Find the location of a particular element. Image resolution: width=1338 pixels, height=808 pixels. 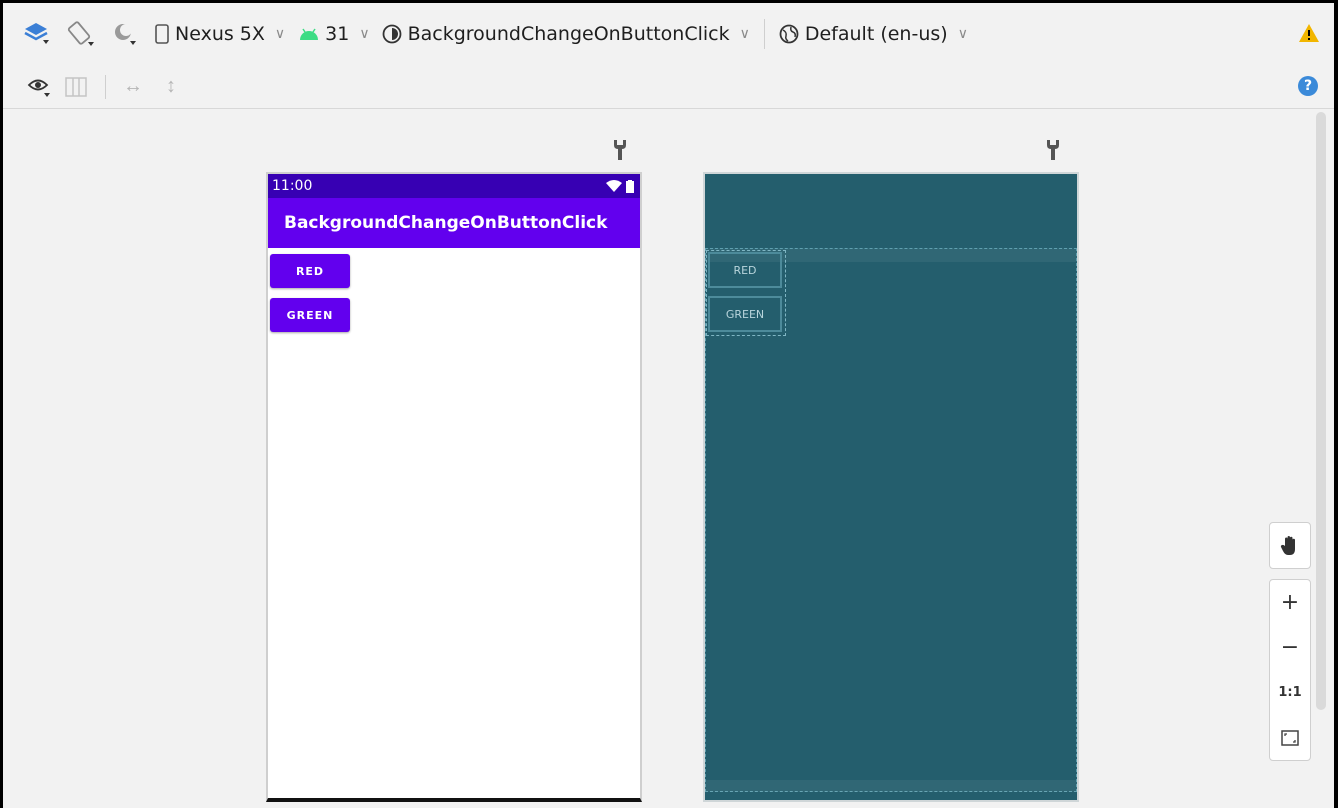

app-bar-title: BackgroundChangeOnButtonClick is located at coordinates (454, 223).